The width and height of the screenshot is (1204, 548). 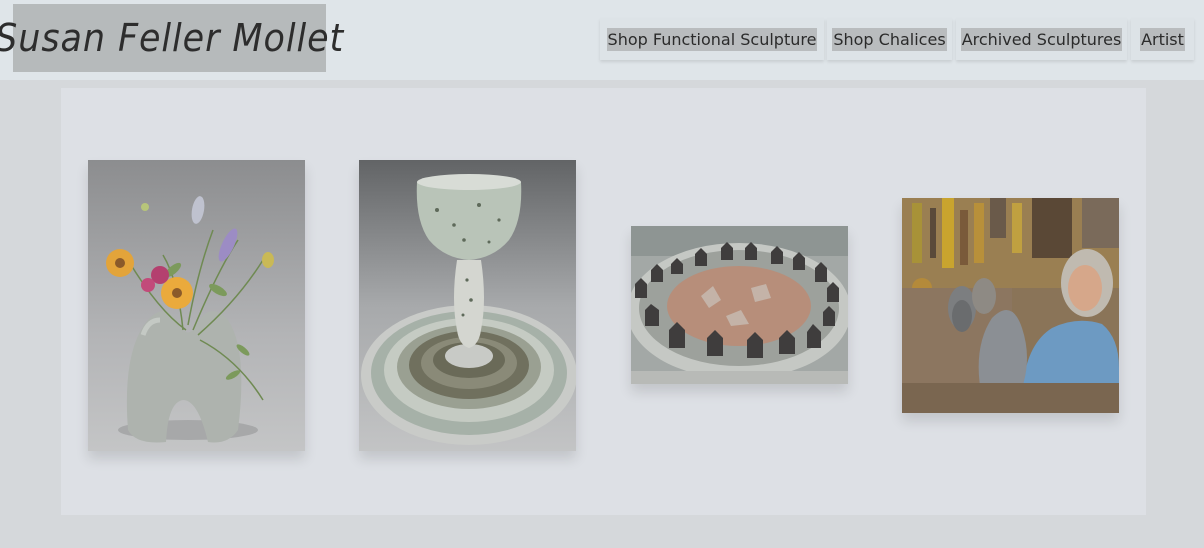 I want to click on nav-item-label: Archived Sculptures, so click(x=1041, y=39).